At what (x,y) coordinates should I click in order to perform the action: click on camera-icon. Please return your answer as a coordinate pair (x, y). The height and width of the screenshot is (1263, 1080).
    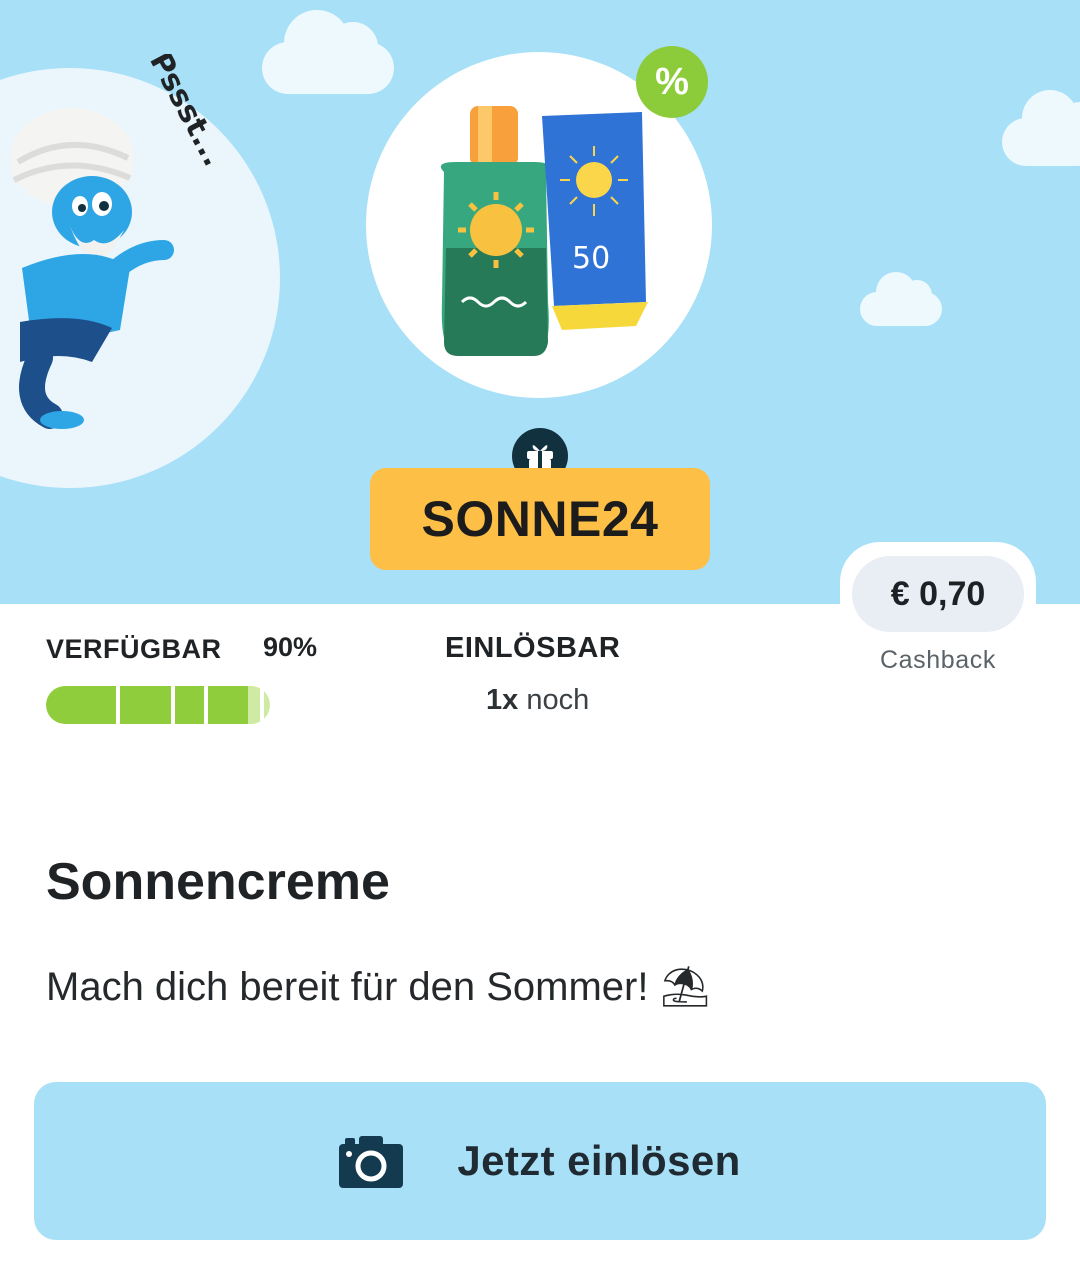
    Looking at the image, I should click on (371, 1162).